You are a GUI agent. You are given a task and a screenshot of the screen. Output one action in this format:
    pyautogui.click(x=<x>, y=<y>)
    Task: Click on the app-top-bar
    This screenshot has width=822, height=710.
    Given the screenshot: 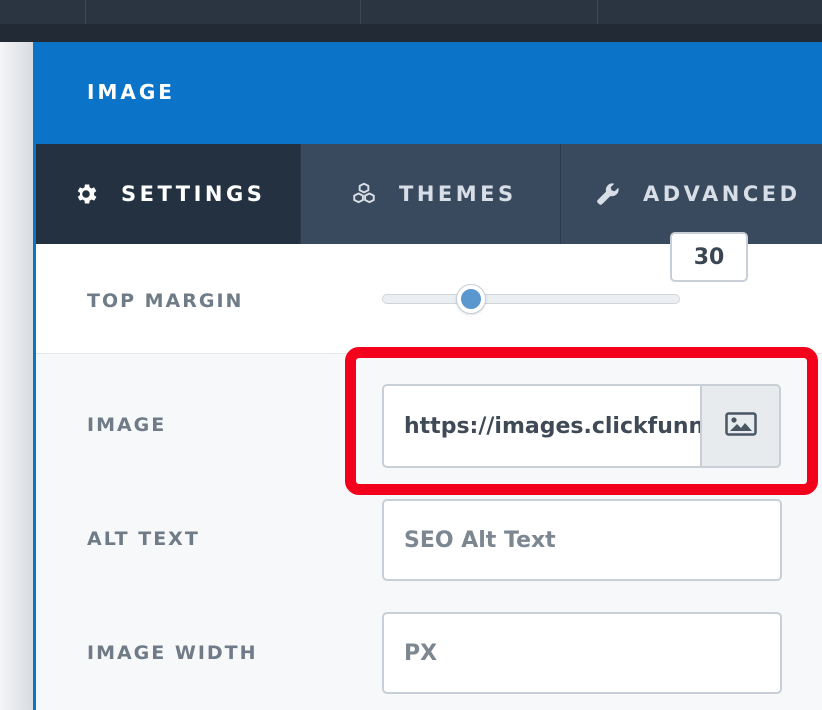 What is the action you would take?
    pyautogui.click(x=411, y=21)
    